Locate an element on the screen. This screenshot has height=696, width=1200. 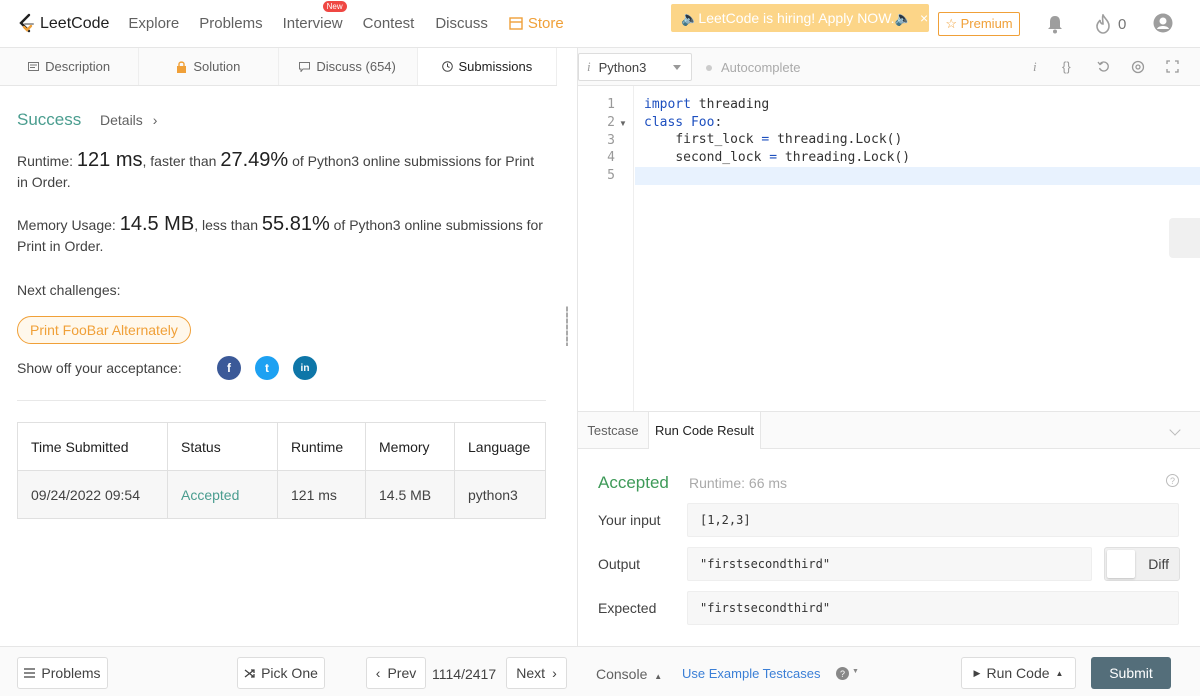
nav-interview: Interview New is located at coordinates (314, 16).